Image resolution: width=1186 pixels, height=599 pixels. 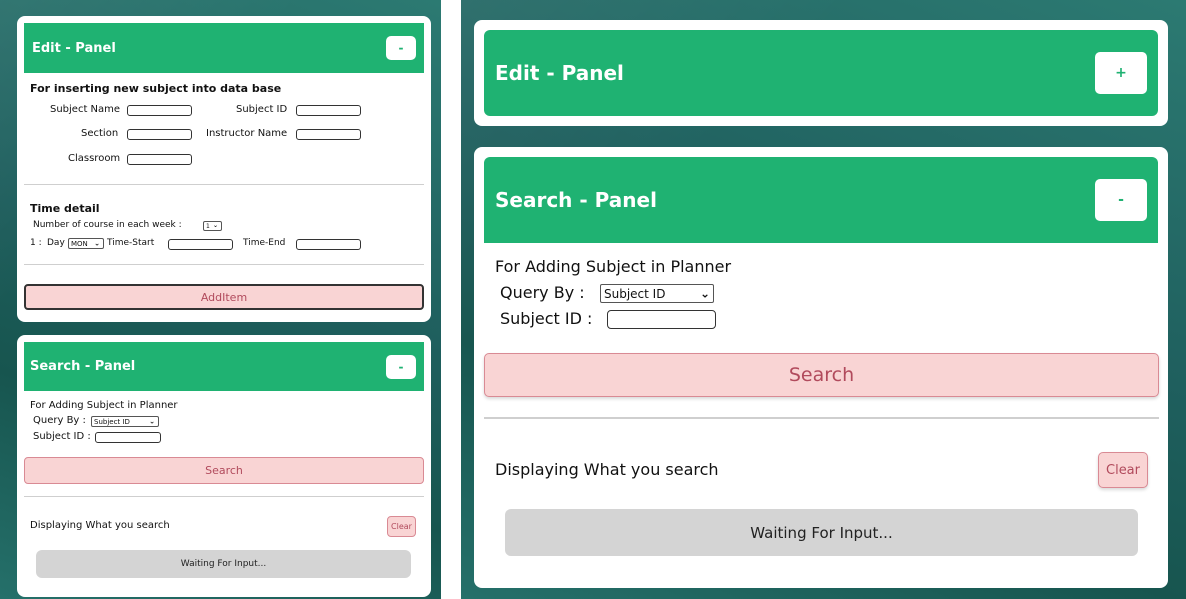 I want to click on instructor-name-input, so click(x=328, y=134).